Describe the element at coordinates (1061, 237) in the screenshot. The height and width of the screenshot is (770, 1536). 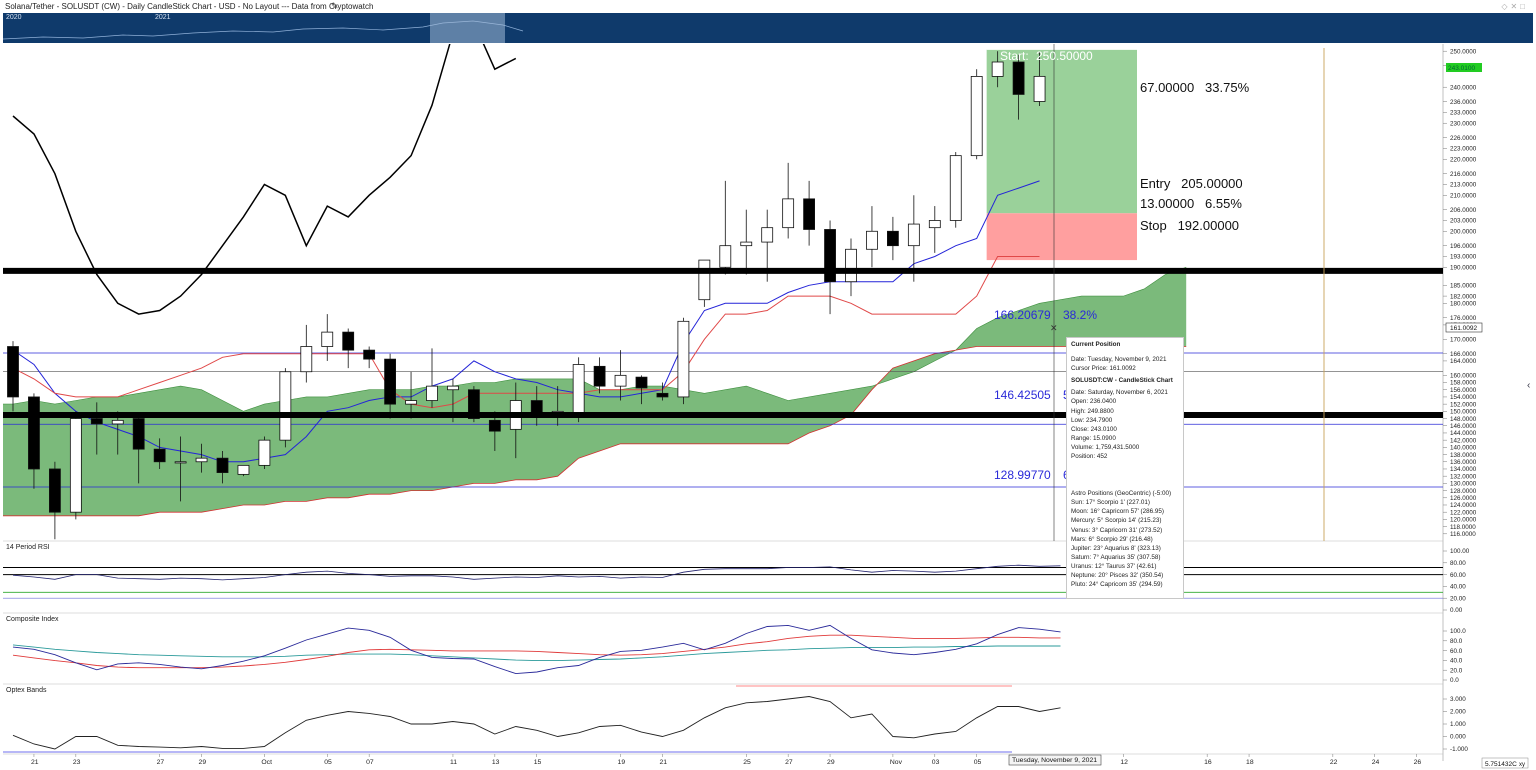
I see `position-loss-zone` at that location.